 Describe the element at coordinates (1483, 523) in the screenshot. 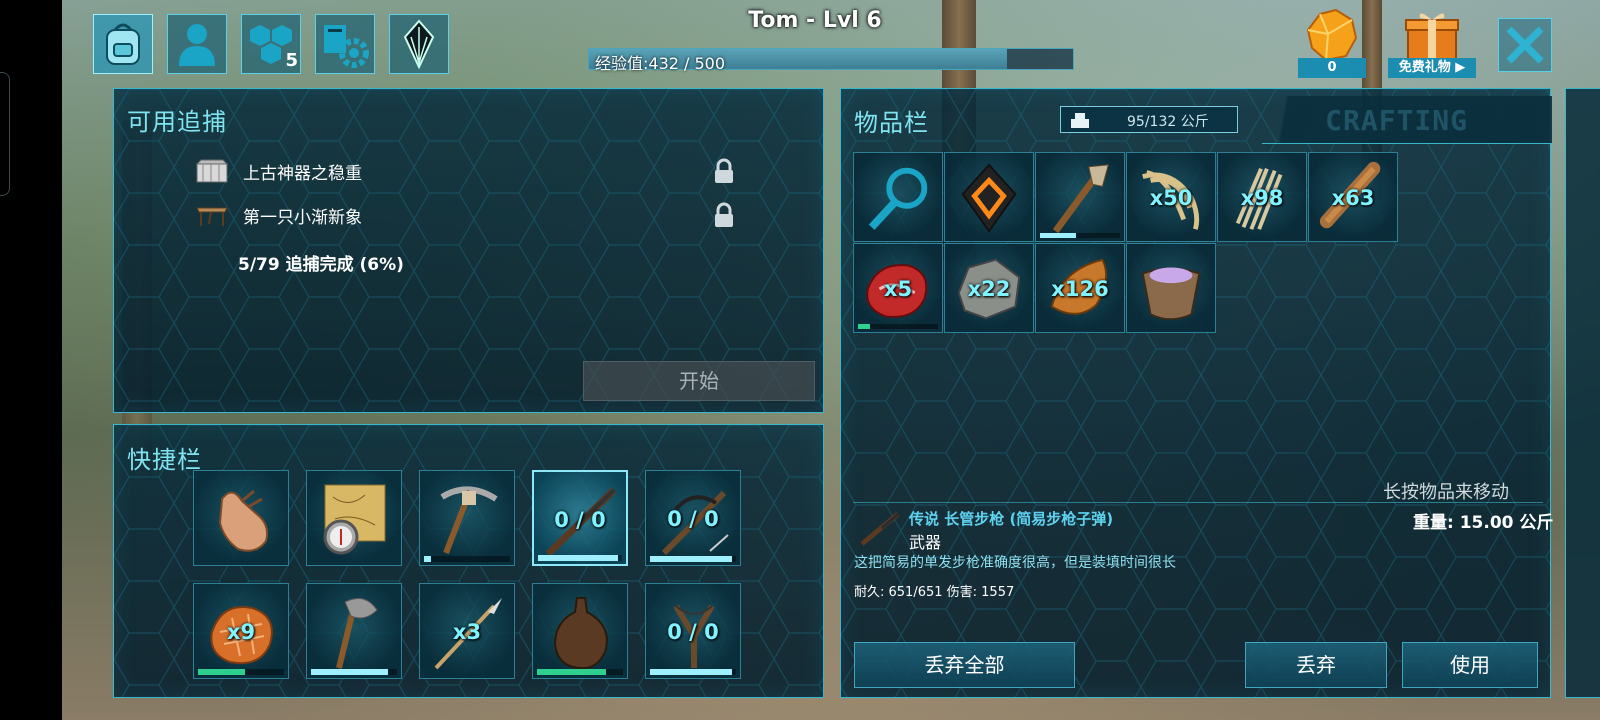

I see `selected-item-weight: 重量: 15.00 公斤` at that location.